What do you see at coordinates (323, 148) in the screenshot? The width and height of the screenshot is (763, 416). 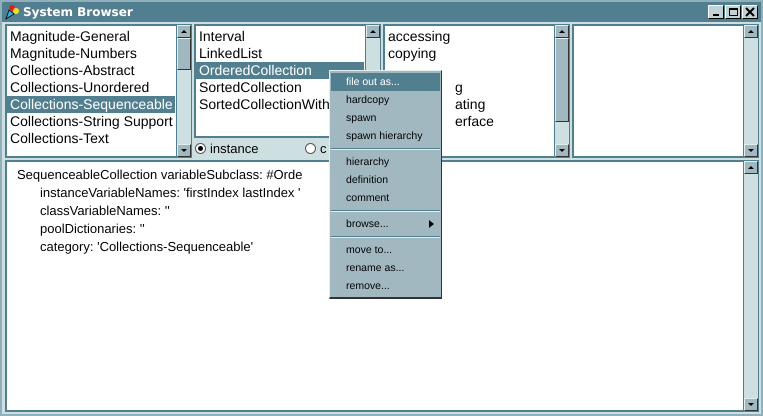 I see `radio-label: c` at bounding box center [323, 148].